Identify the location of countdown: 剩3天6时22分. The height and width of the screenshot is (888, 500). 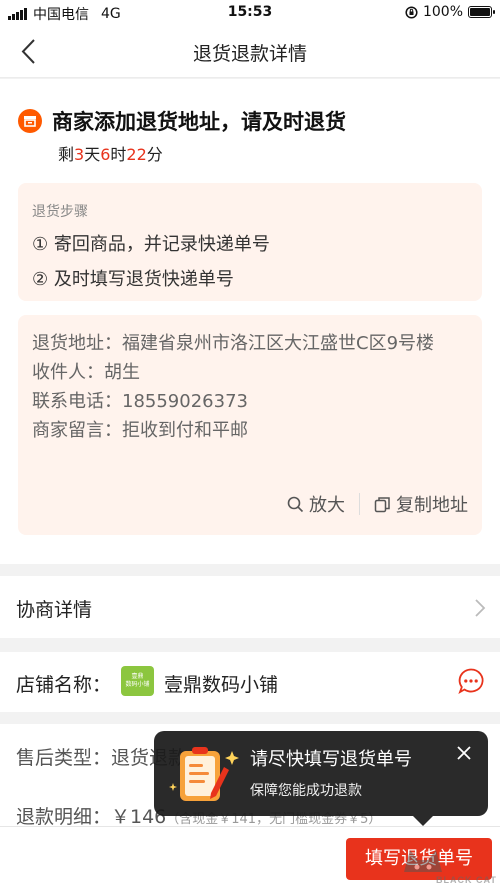
(110, 153).